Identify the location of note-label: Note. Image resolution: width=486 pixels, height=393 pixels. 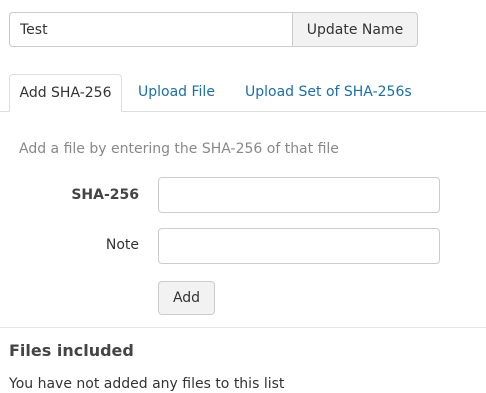
(122, 245).